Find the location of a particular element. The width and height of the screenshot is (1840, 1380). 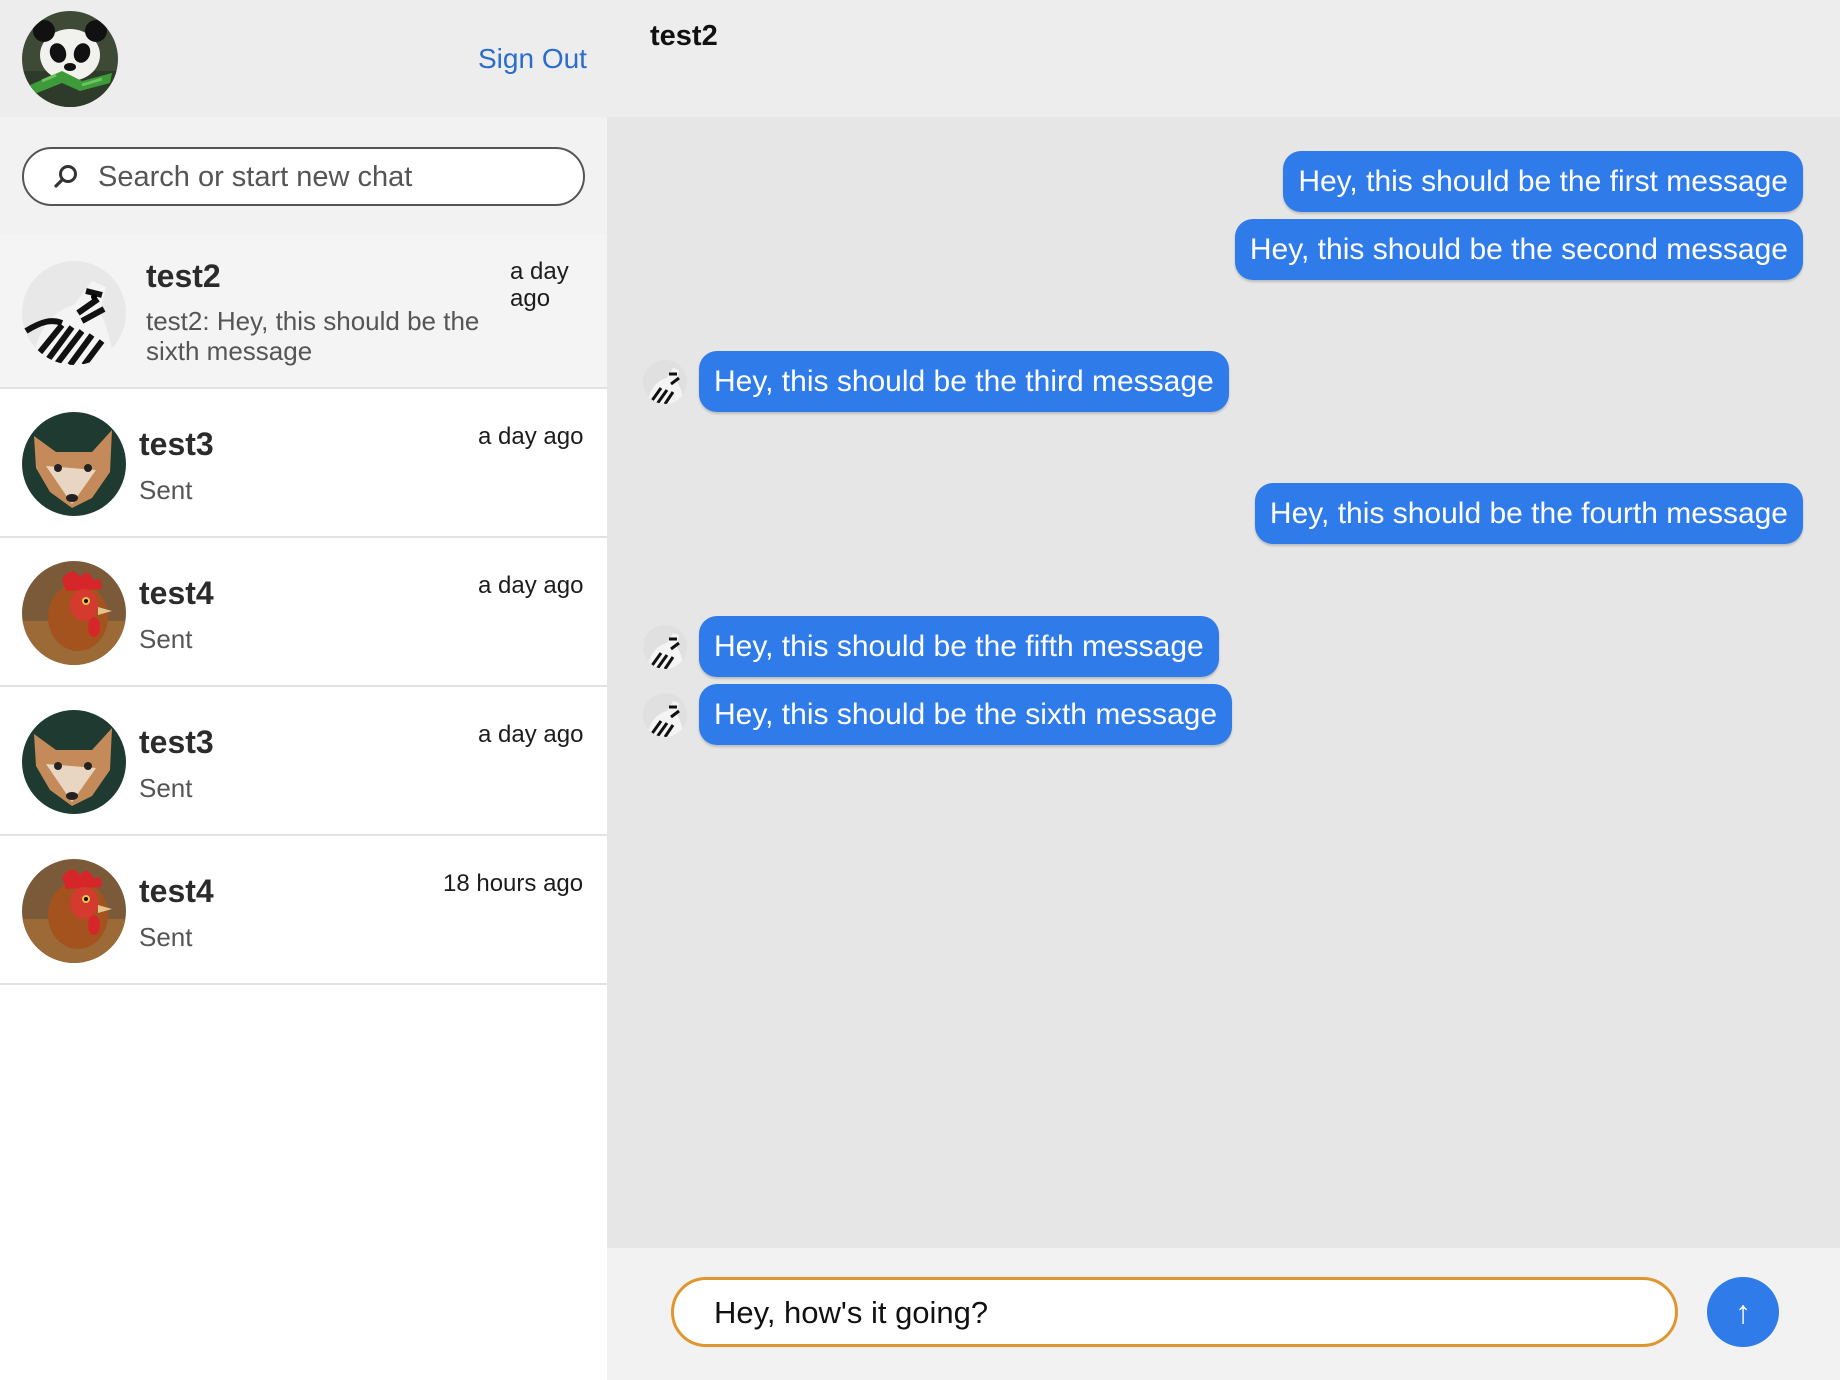

chat-time: 18 hours ago is located at coordinates (513, 883).